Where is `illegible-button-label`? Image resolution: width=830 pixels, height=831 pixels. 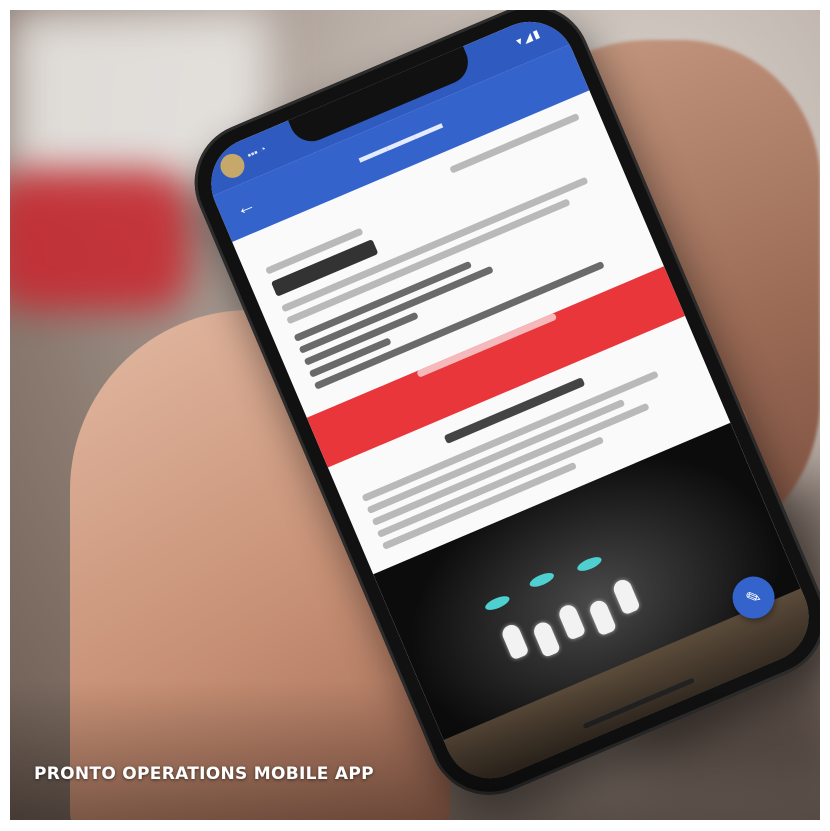
illegible-button-label is located at coordinates (487, 345).